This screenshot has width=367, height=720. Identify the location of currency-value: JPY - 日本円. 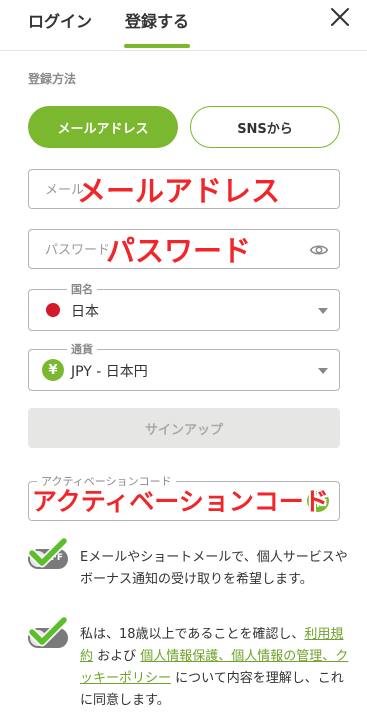
(109, 372).